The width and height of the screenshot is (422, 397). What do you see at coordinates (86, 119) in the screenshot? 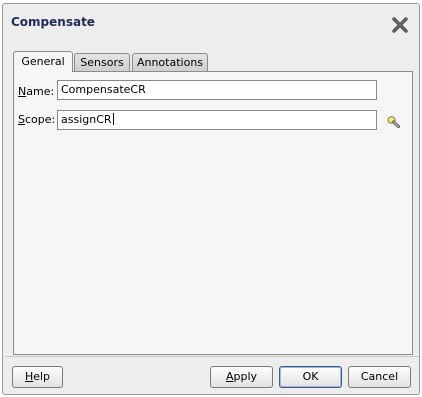
I see `scope-field-value: assignCR` at bounding box center [86, 119].